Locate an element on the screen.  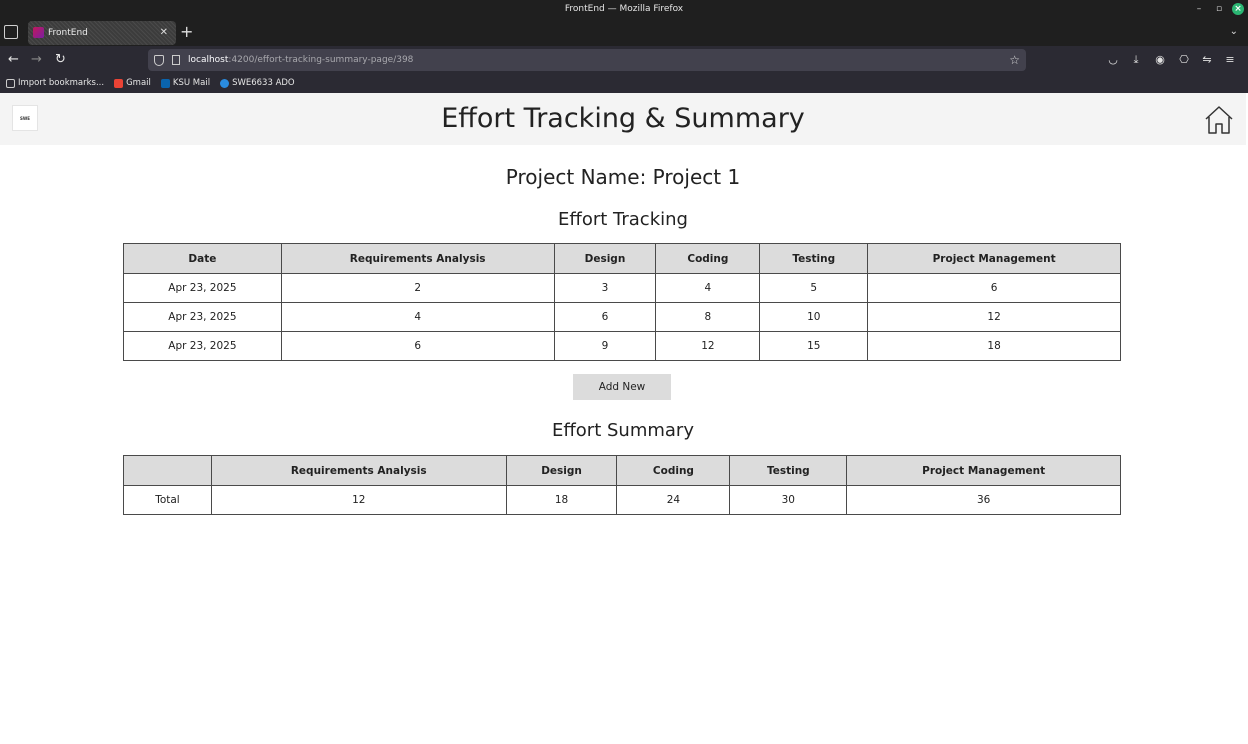
table-row: Apr 23, 2025 4 6 8 10 12 is located at coordinates (622, 317).